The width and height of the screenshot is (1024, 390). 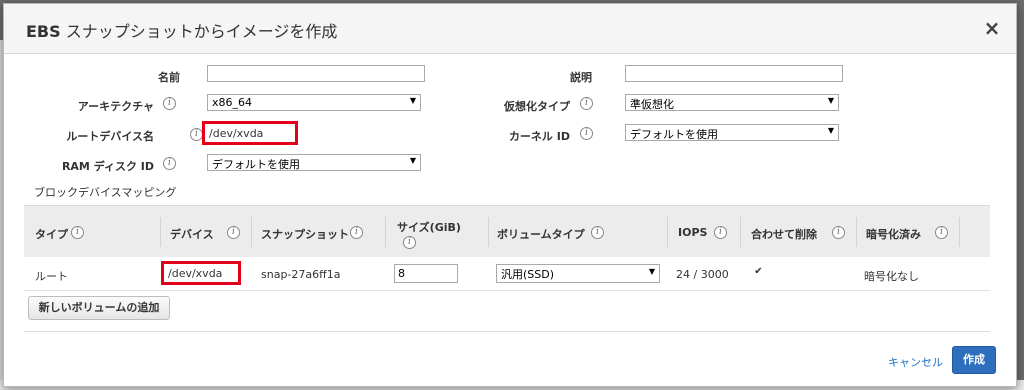 I want to click on description-label: 説明, so click(x=581, y=77).